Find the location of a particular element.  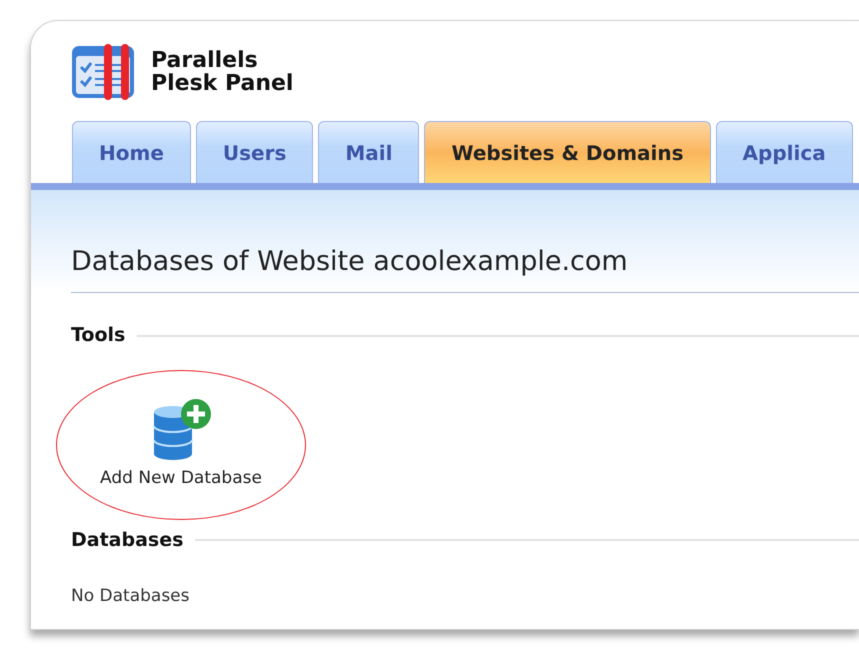

nav-tab: Home is located at coordinates (131, 152).